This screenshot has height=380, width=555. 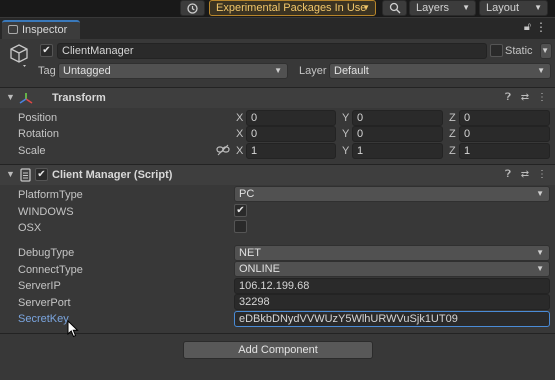 What do you see at coordinates (50, 270) in the screenshot?
I see `connect-type-label: ConnectType` at bounding box center [50, 270].